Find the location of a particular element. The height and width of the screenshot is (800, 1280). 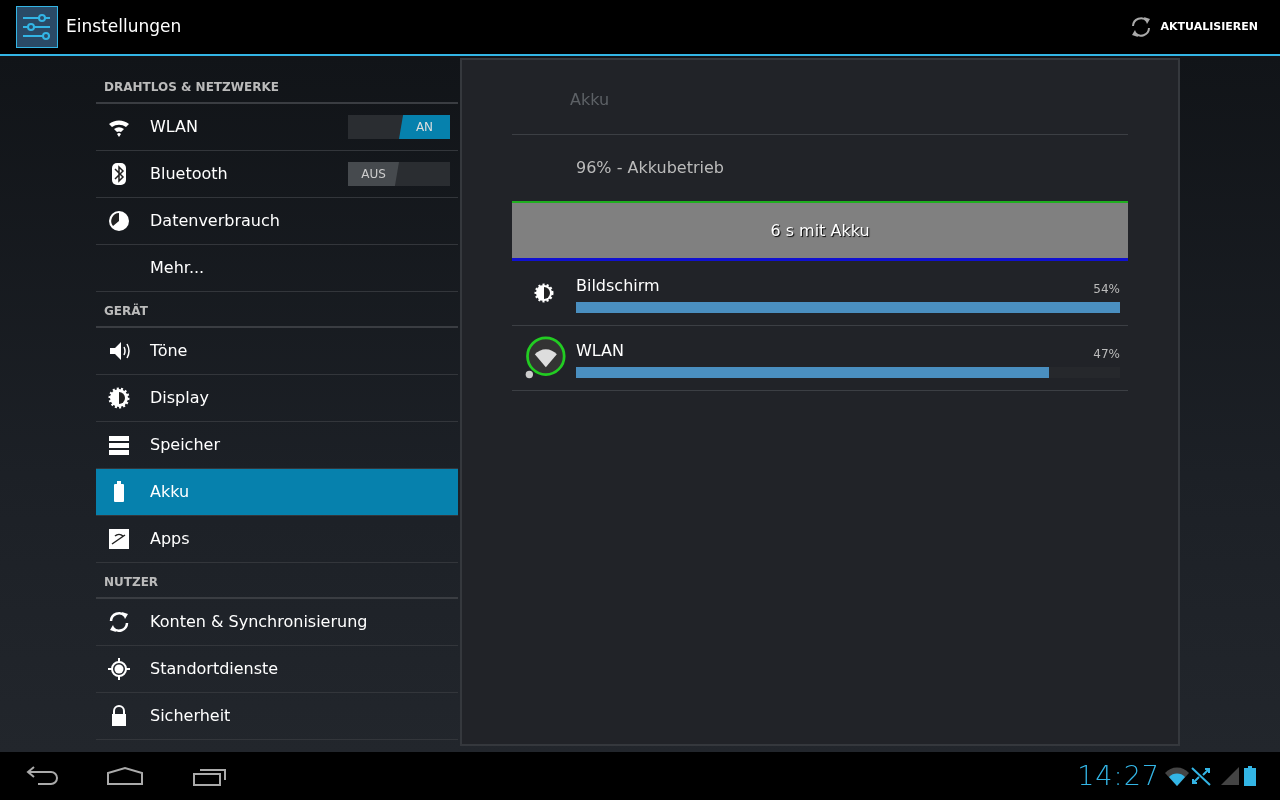

settings-item: Konten & Synchronisierung is located at coordinates (277, 622).